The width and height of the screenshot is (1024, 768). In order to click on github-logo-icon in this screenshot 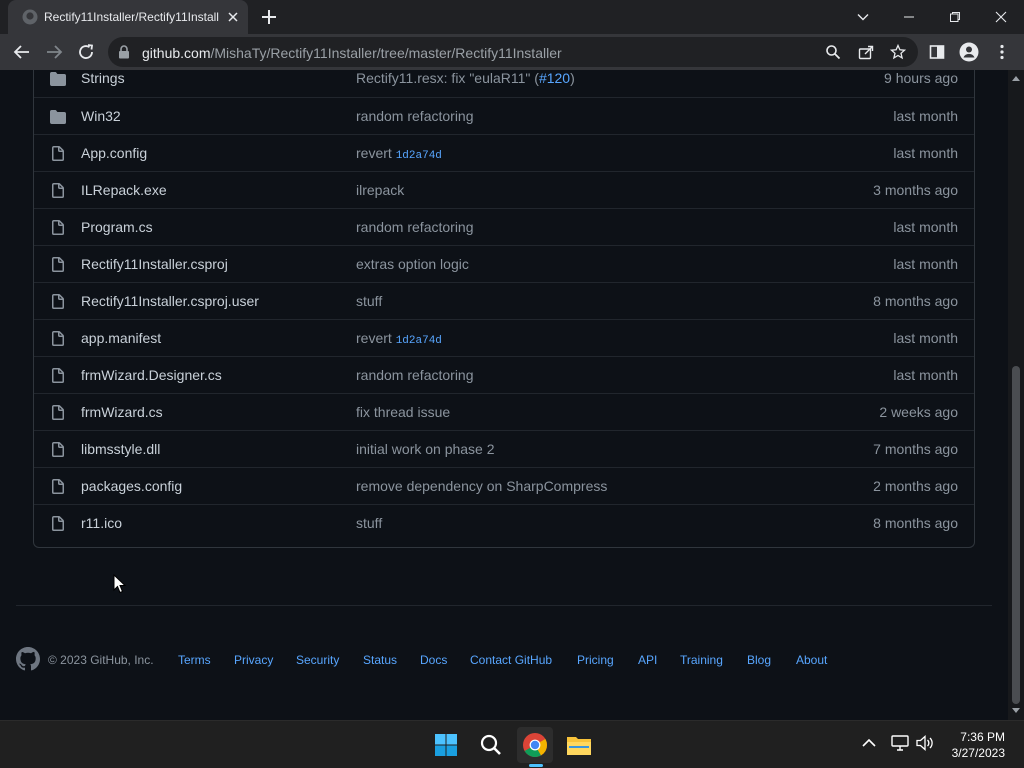, I will do `click(28, 659)`.